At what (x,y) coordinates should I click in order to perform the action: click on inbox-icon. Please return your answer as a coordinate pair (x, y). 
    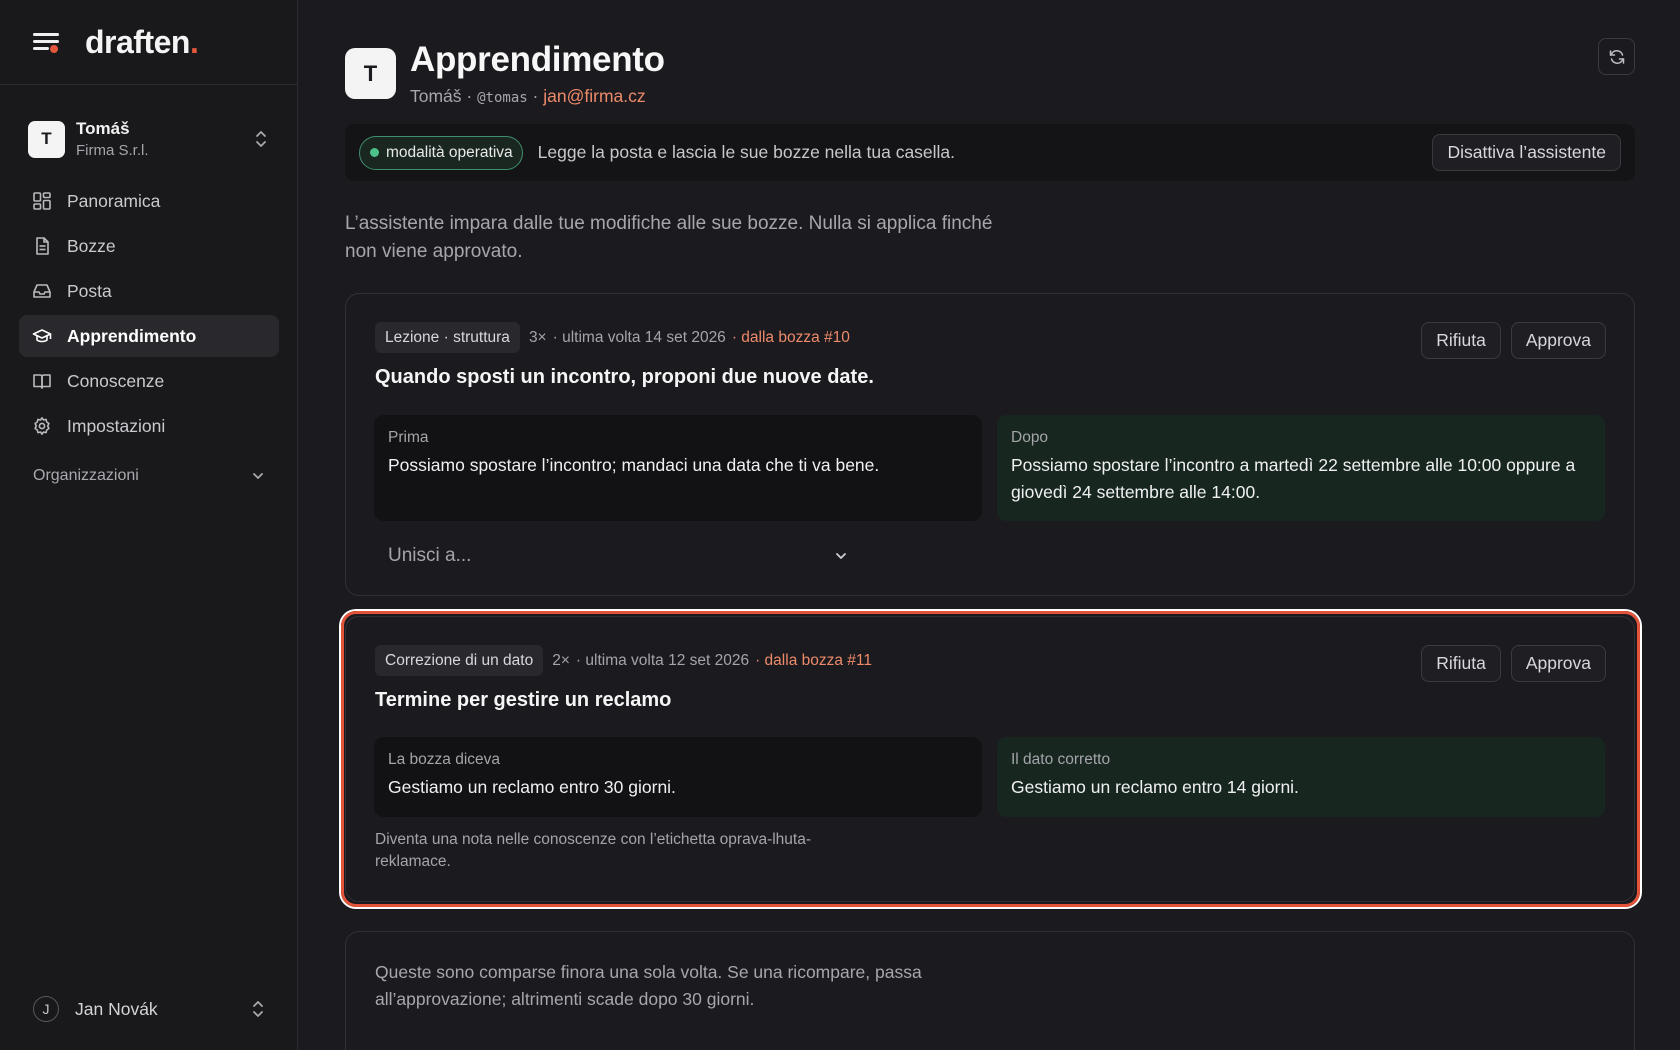
    Looking at the image, I should click on (42, 291).